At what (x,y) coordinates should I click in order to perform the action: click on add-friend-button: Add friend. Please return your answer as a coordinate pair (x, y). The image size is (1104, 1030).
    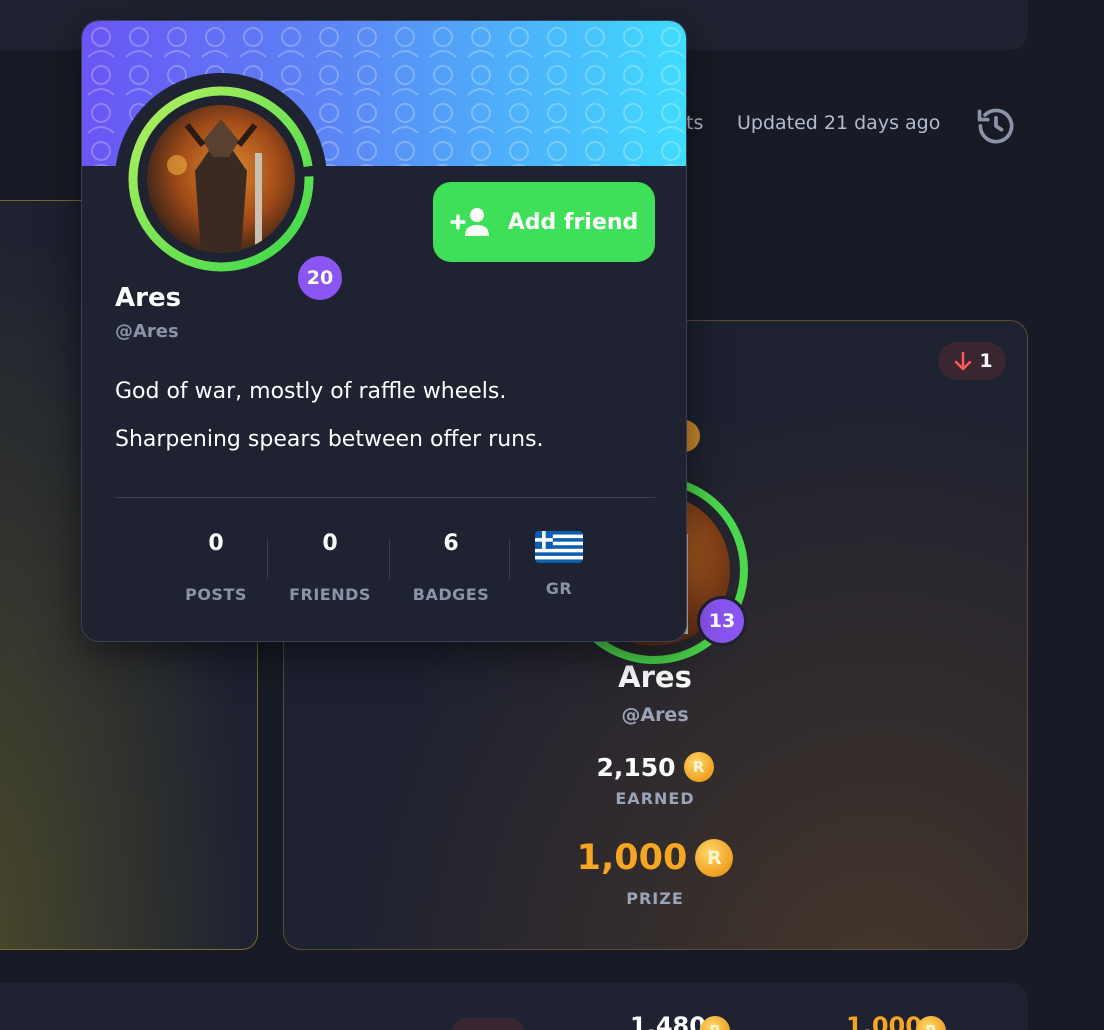
    Looking at the image, I should click on (544, 222).